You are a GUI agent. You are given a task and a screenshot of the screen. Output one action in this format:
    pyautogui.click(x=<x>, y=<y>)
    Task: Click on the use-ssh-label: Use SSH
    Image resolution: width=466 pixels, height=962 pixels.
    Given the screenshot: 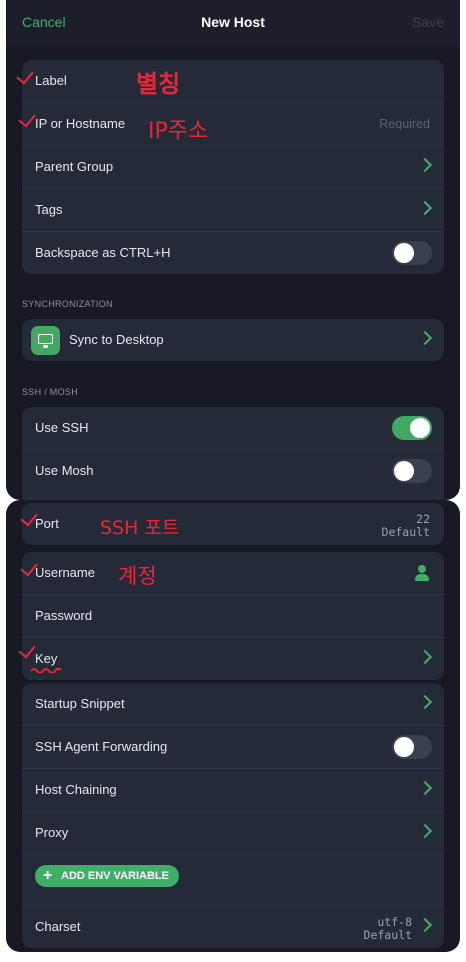 What is the action you would take?
    pyautogui.click(x=62, y=427)
    